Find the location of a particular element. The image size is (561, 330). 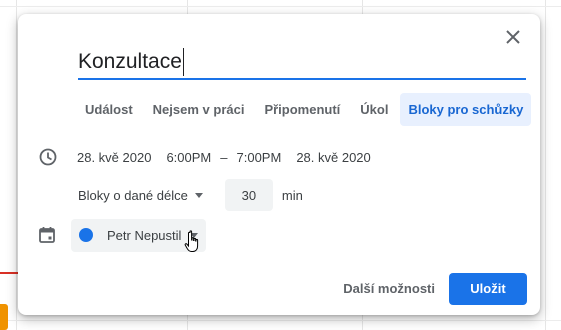

calendar-name: Petr Nepustil is located at coordinates (144, 235).